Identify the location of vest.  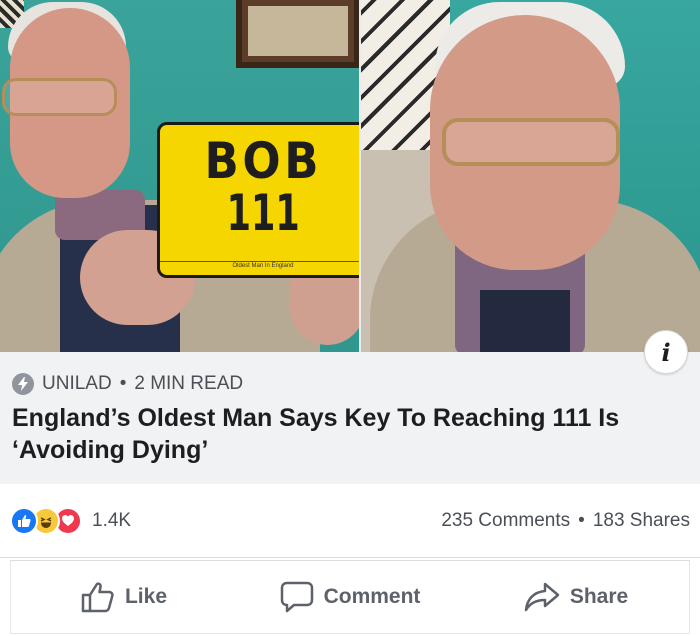
(525, 321).